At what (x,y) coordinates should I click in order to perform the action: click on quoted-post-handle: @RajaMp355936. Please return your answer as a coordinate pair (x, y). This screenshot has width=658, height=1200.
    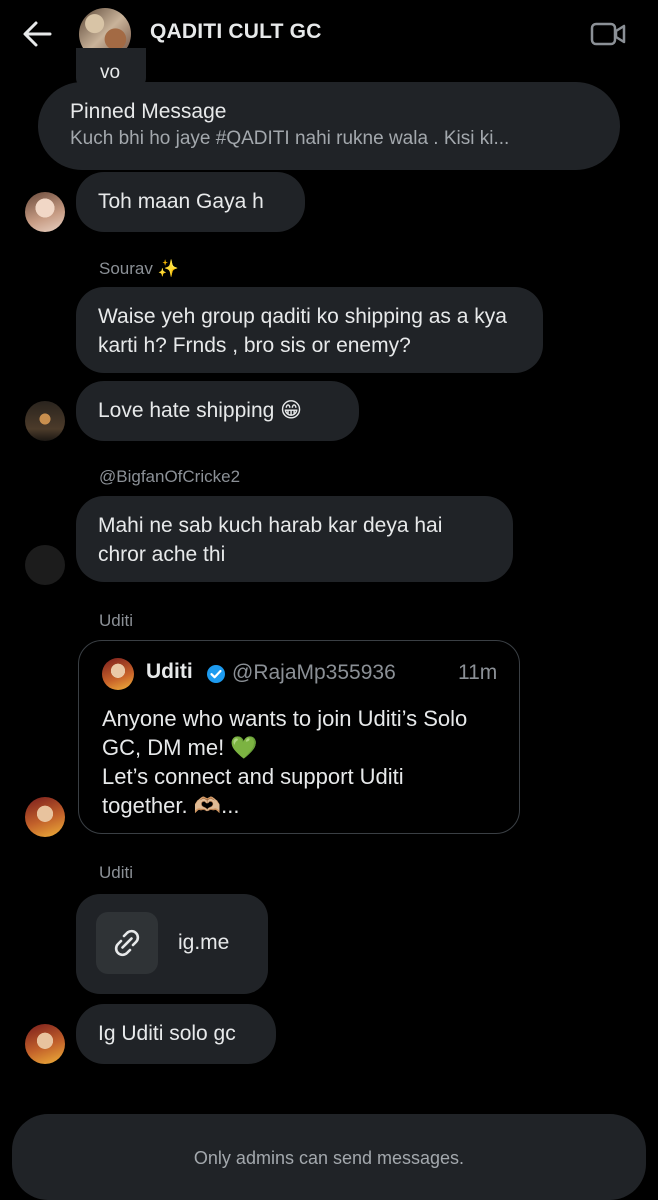
    Looking at the image, I should click on (314, 672).